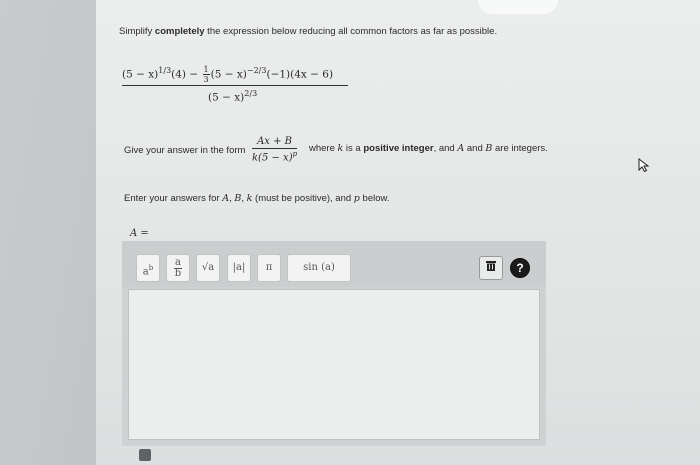 The width and height of the screenshot is (700, 465). I want to click on mouse-cursor-icon, so click(644, 165).